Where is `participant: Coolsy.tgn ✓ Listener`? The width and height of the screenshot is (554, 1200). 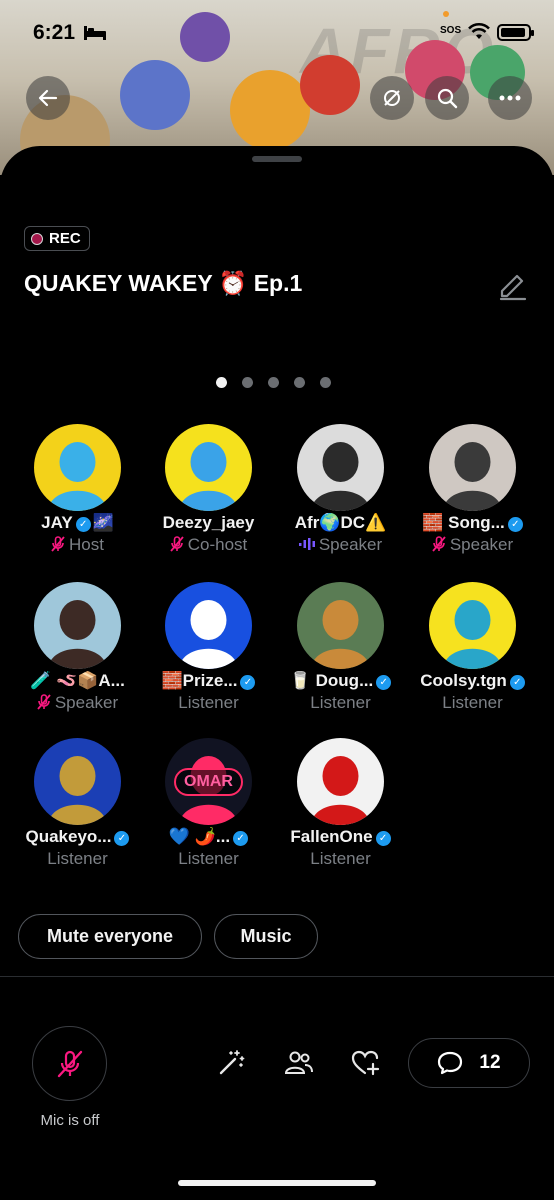
participant: Coolsy.tgn ✓ Listener is located at coordinates (472, 657).